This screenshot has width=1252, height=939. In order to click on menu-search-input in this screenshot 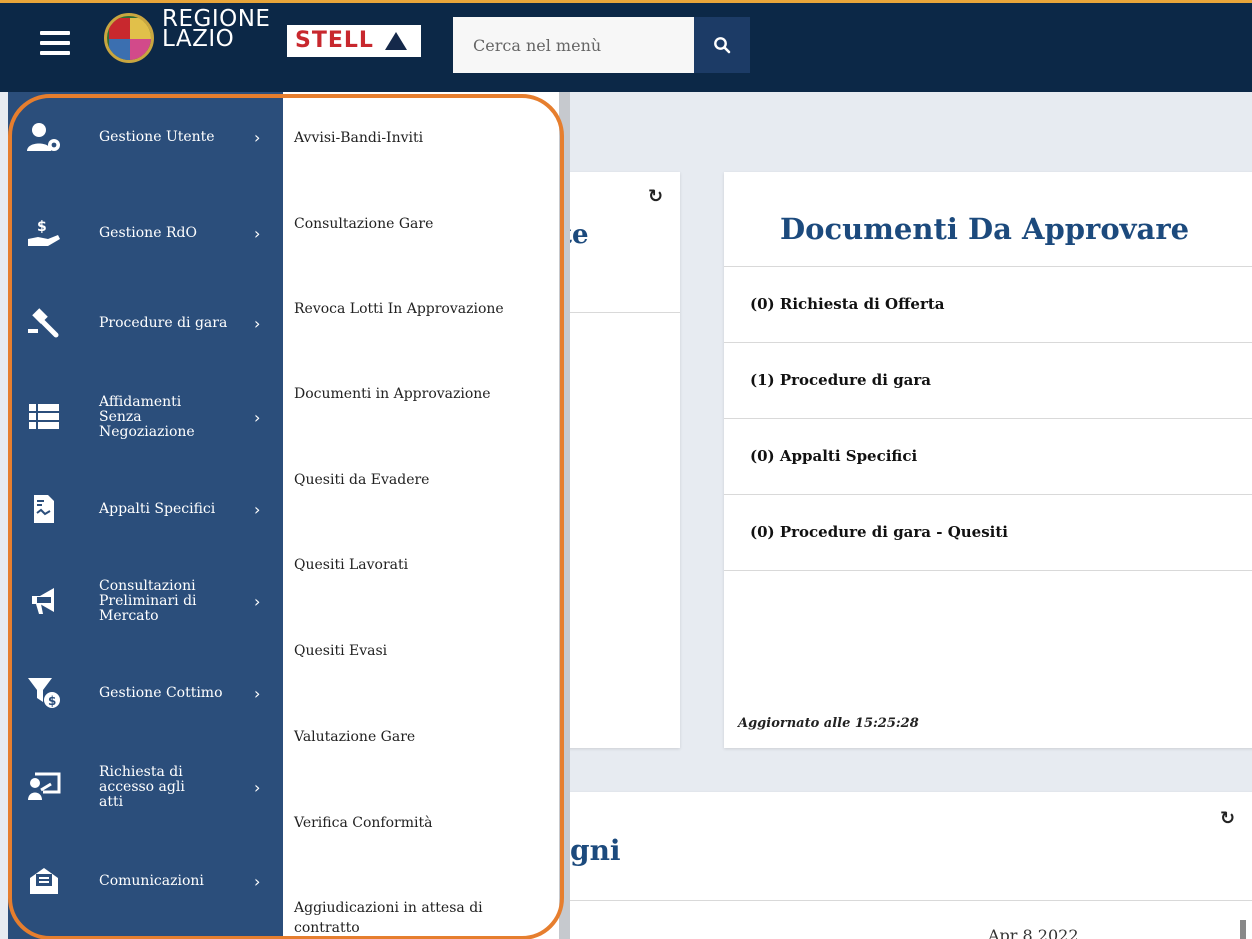, I will do `click(573, 45)`.